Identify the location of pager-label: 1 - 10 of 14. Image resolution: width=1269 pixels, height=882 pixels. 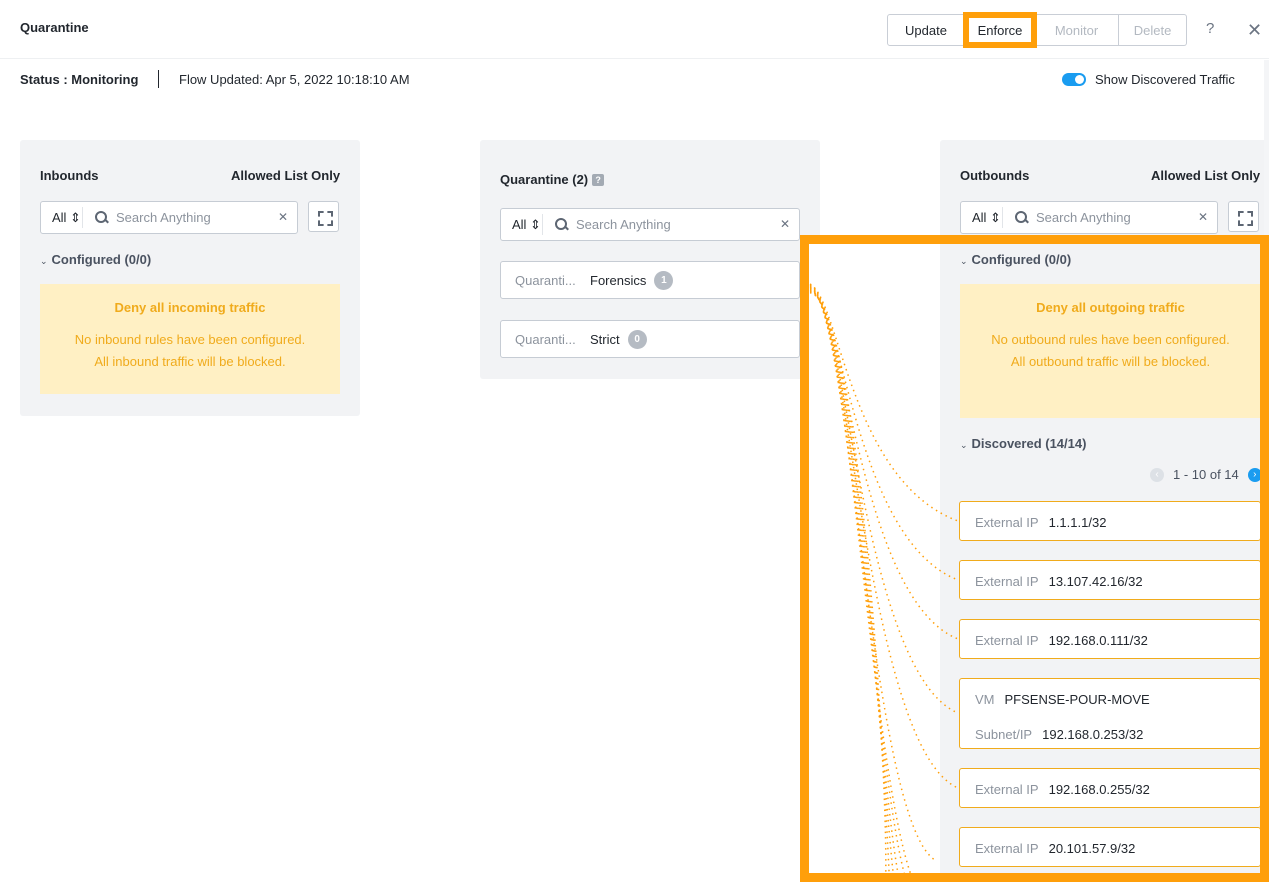
(1206, 474).